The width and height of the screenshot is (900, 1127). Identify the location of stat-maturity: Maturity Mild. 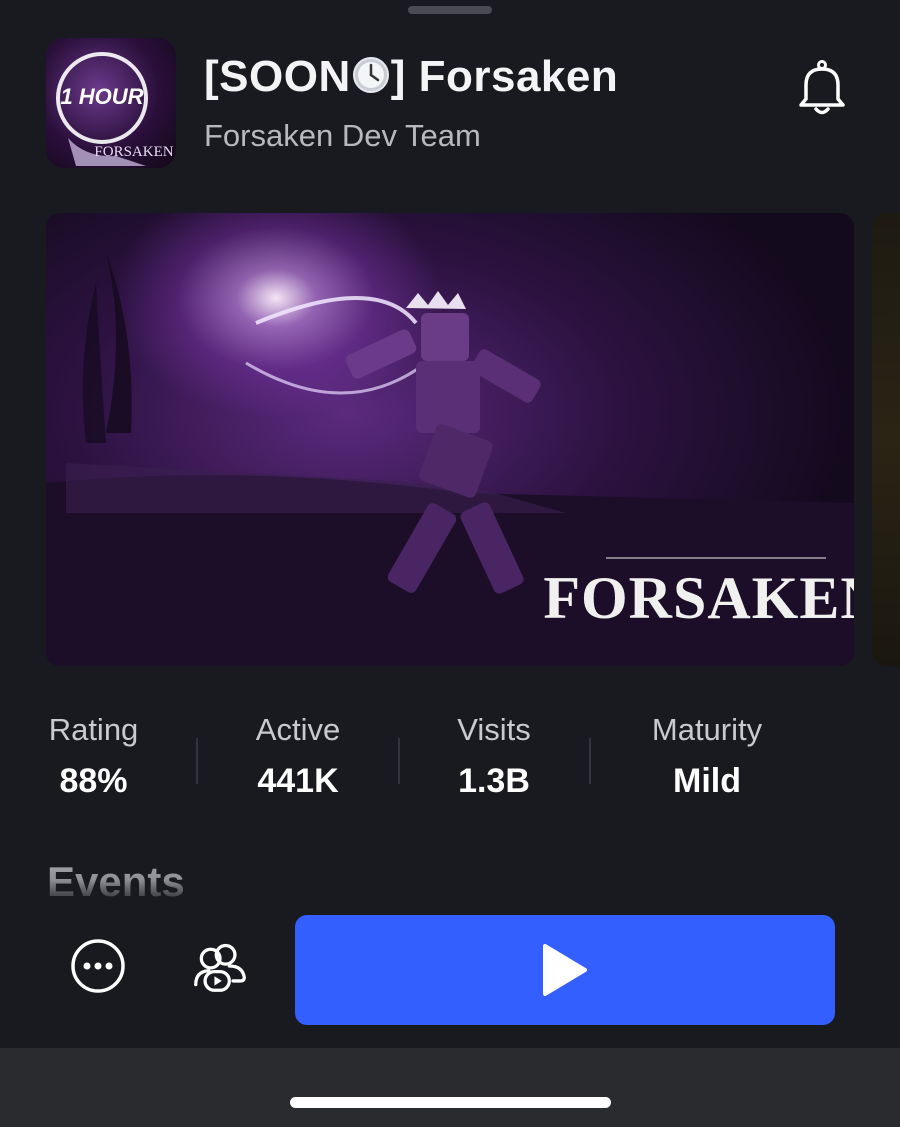
(707, 756).